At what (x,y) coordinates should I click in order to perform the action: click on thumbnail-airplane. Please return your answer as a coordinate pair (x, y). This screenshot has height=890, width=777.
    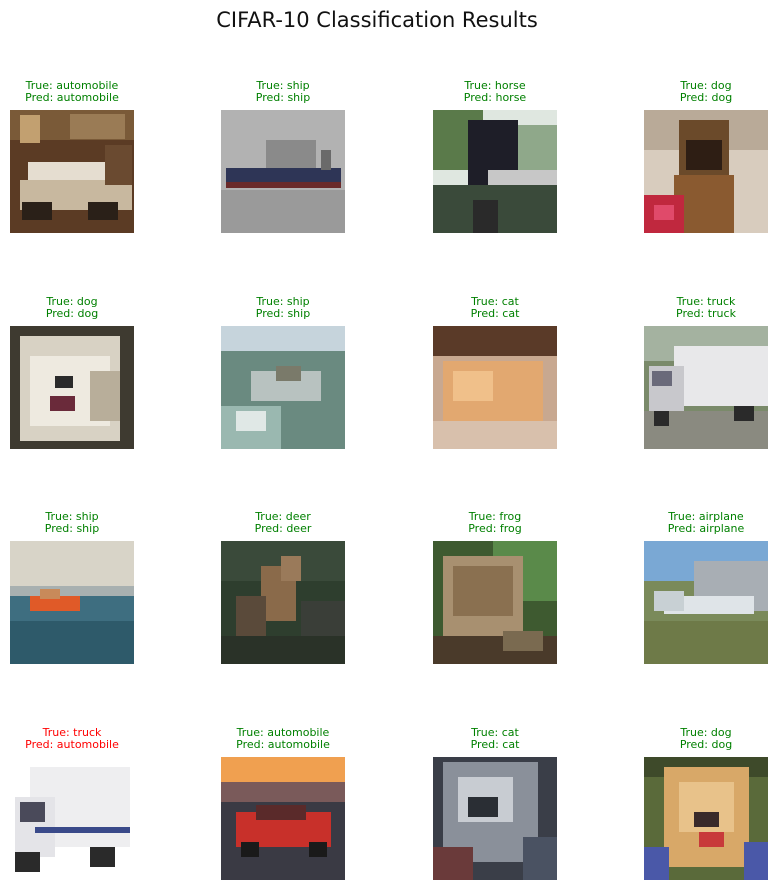
    Looking at the image, I should click on (706, 602).